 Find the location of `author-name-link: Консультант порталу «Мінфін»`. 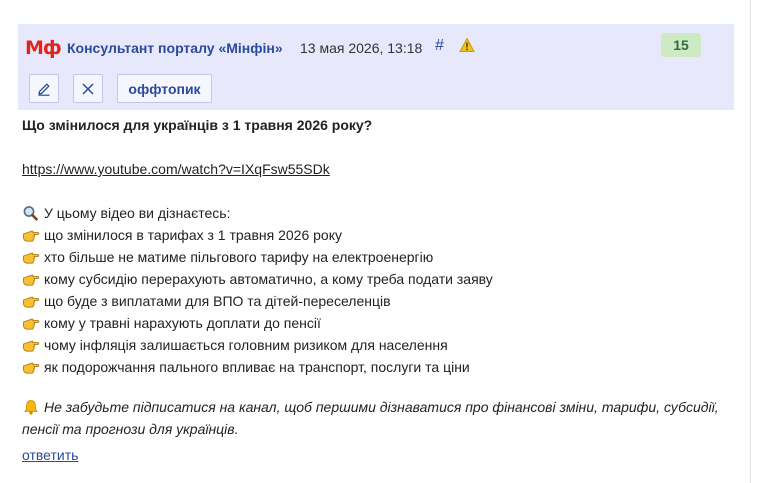

author-name-link: Консультант порталу «Мінфін» is located at coordinates (175, 48).